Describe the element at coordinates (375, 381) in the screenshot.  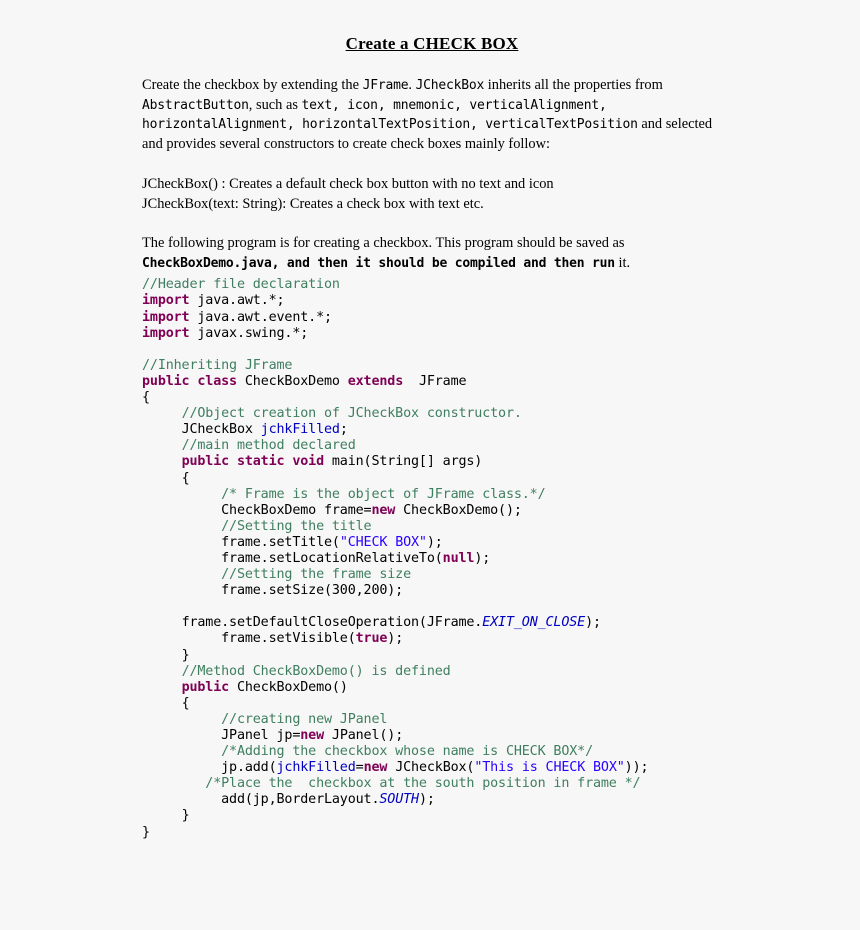
I see `code-token: extends` at that location.